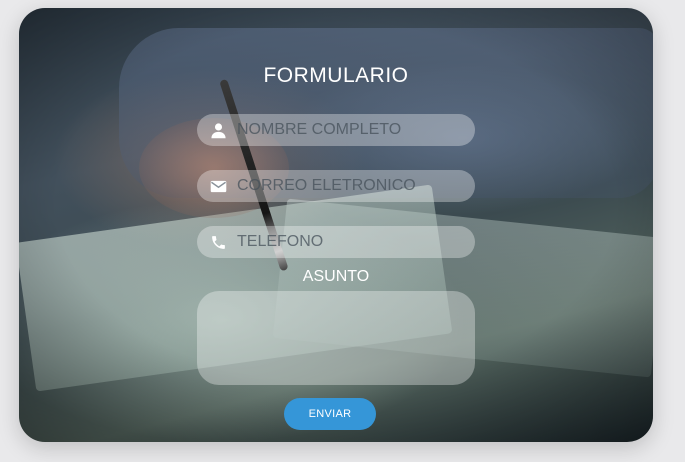  What do you see at coordinates (336, 338) in the screenshot?
I see `asunto-textarea` at bounding box center [336, 338].